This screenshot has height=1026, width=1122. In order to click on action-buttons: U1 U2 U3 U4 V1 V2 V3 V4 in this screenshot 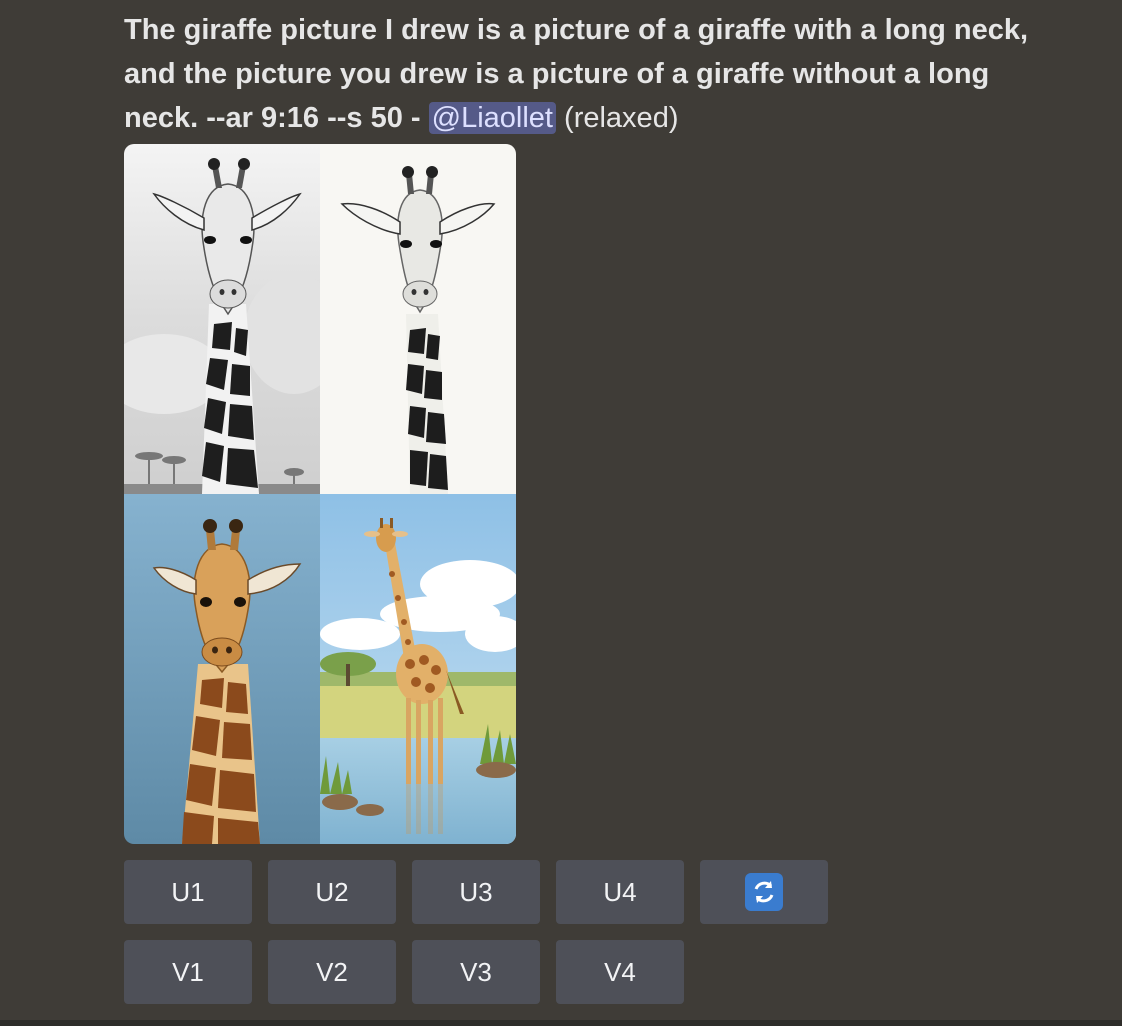, I will do `click(476, 940)`.